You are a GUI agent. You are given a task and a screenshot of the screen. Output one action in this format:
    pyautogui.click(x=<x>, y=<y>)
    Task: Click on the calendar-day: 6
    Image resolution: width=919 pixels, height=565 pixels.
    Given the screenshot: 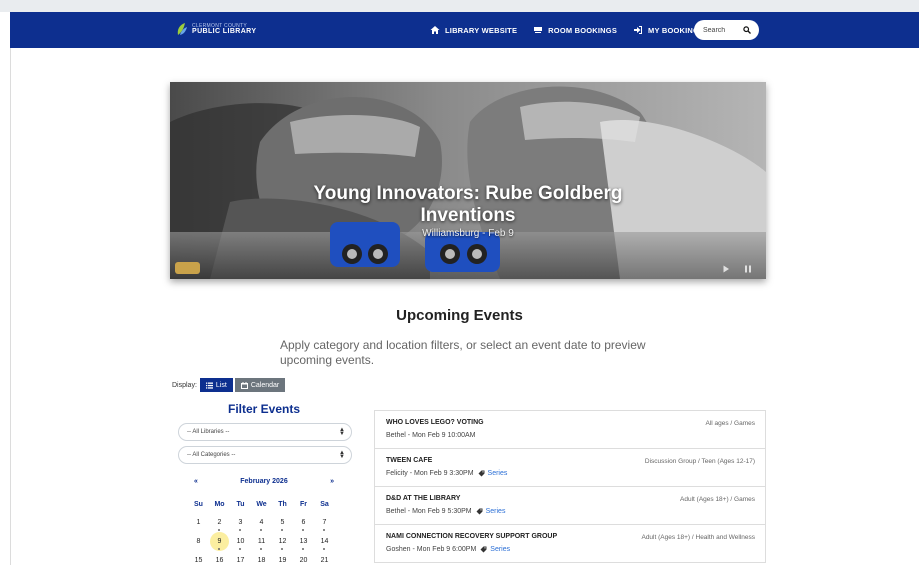 What is the action you would take?
    pyautogui.click(x=303, y=526)
    